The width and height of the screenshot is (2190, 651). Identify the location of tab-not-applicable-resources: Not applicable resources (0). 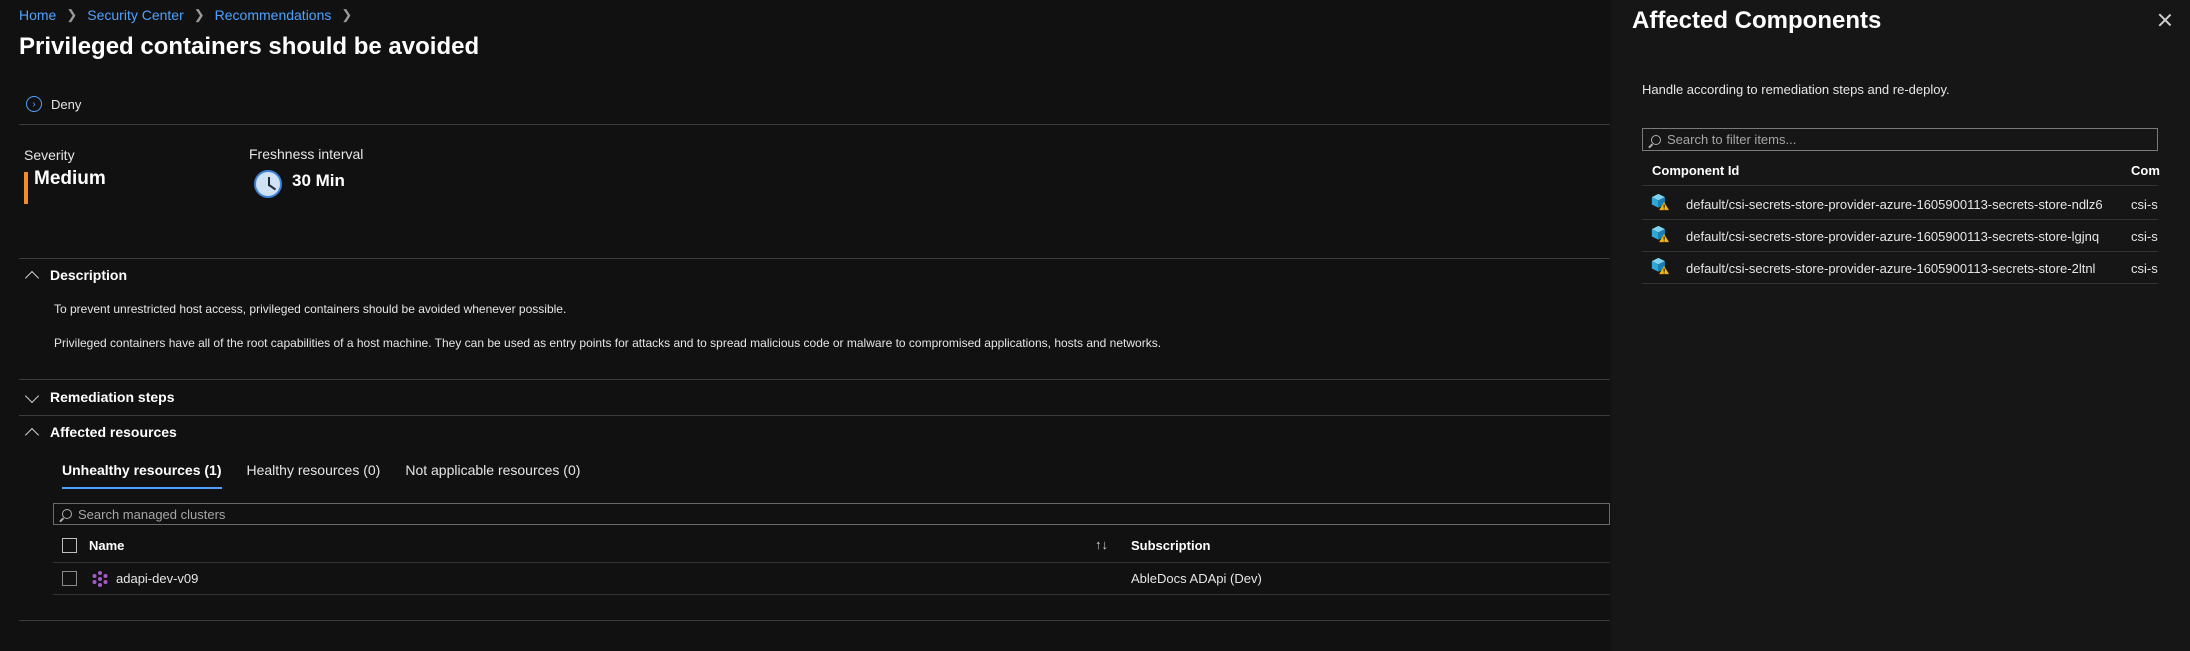
(492, 475).